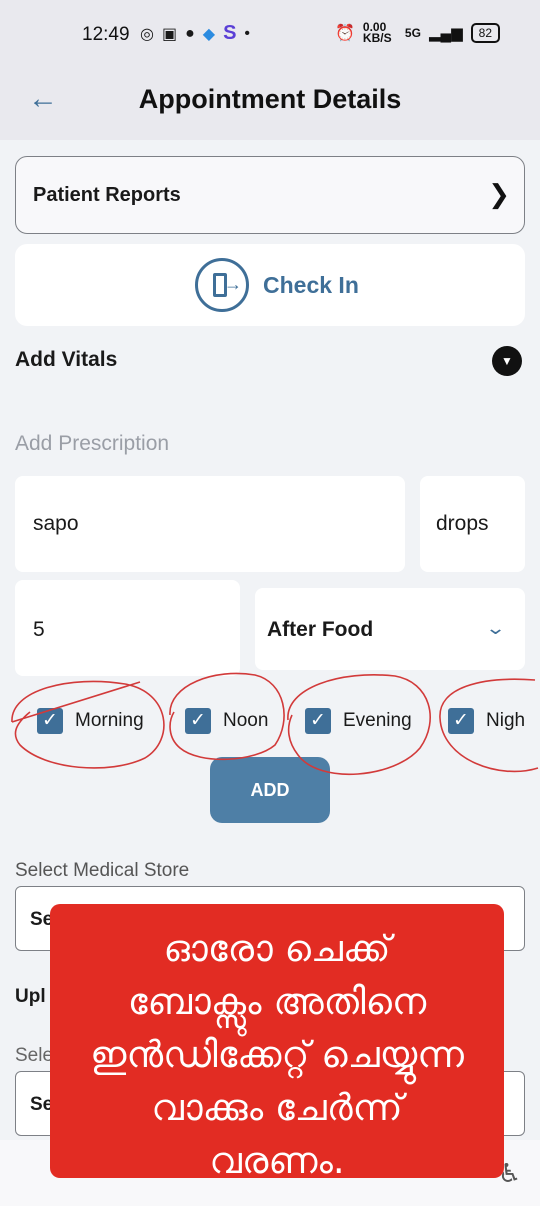 The width and height of the screenshot is (540, 1206). I want to click on status-time: 12:49, so click(106, 34).